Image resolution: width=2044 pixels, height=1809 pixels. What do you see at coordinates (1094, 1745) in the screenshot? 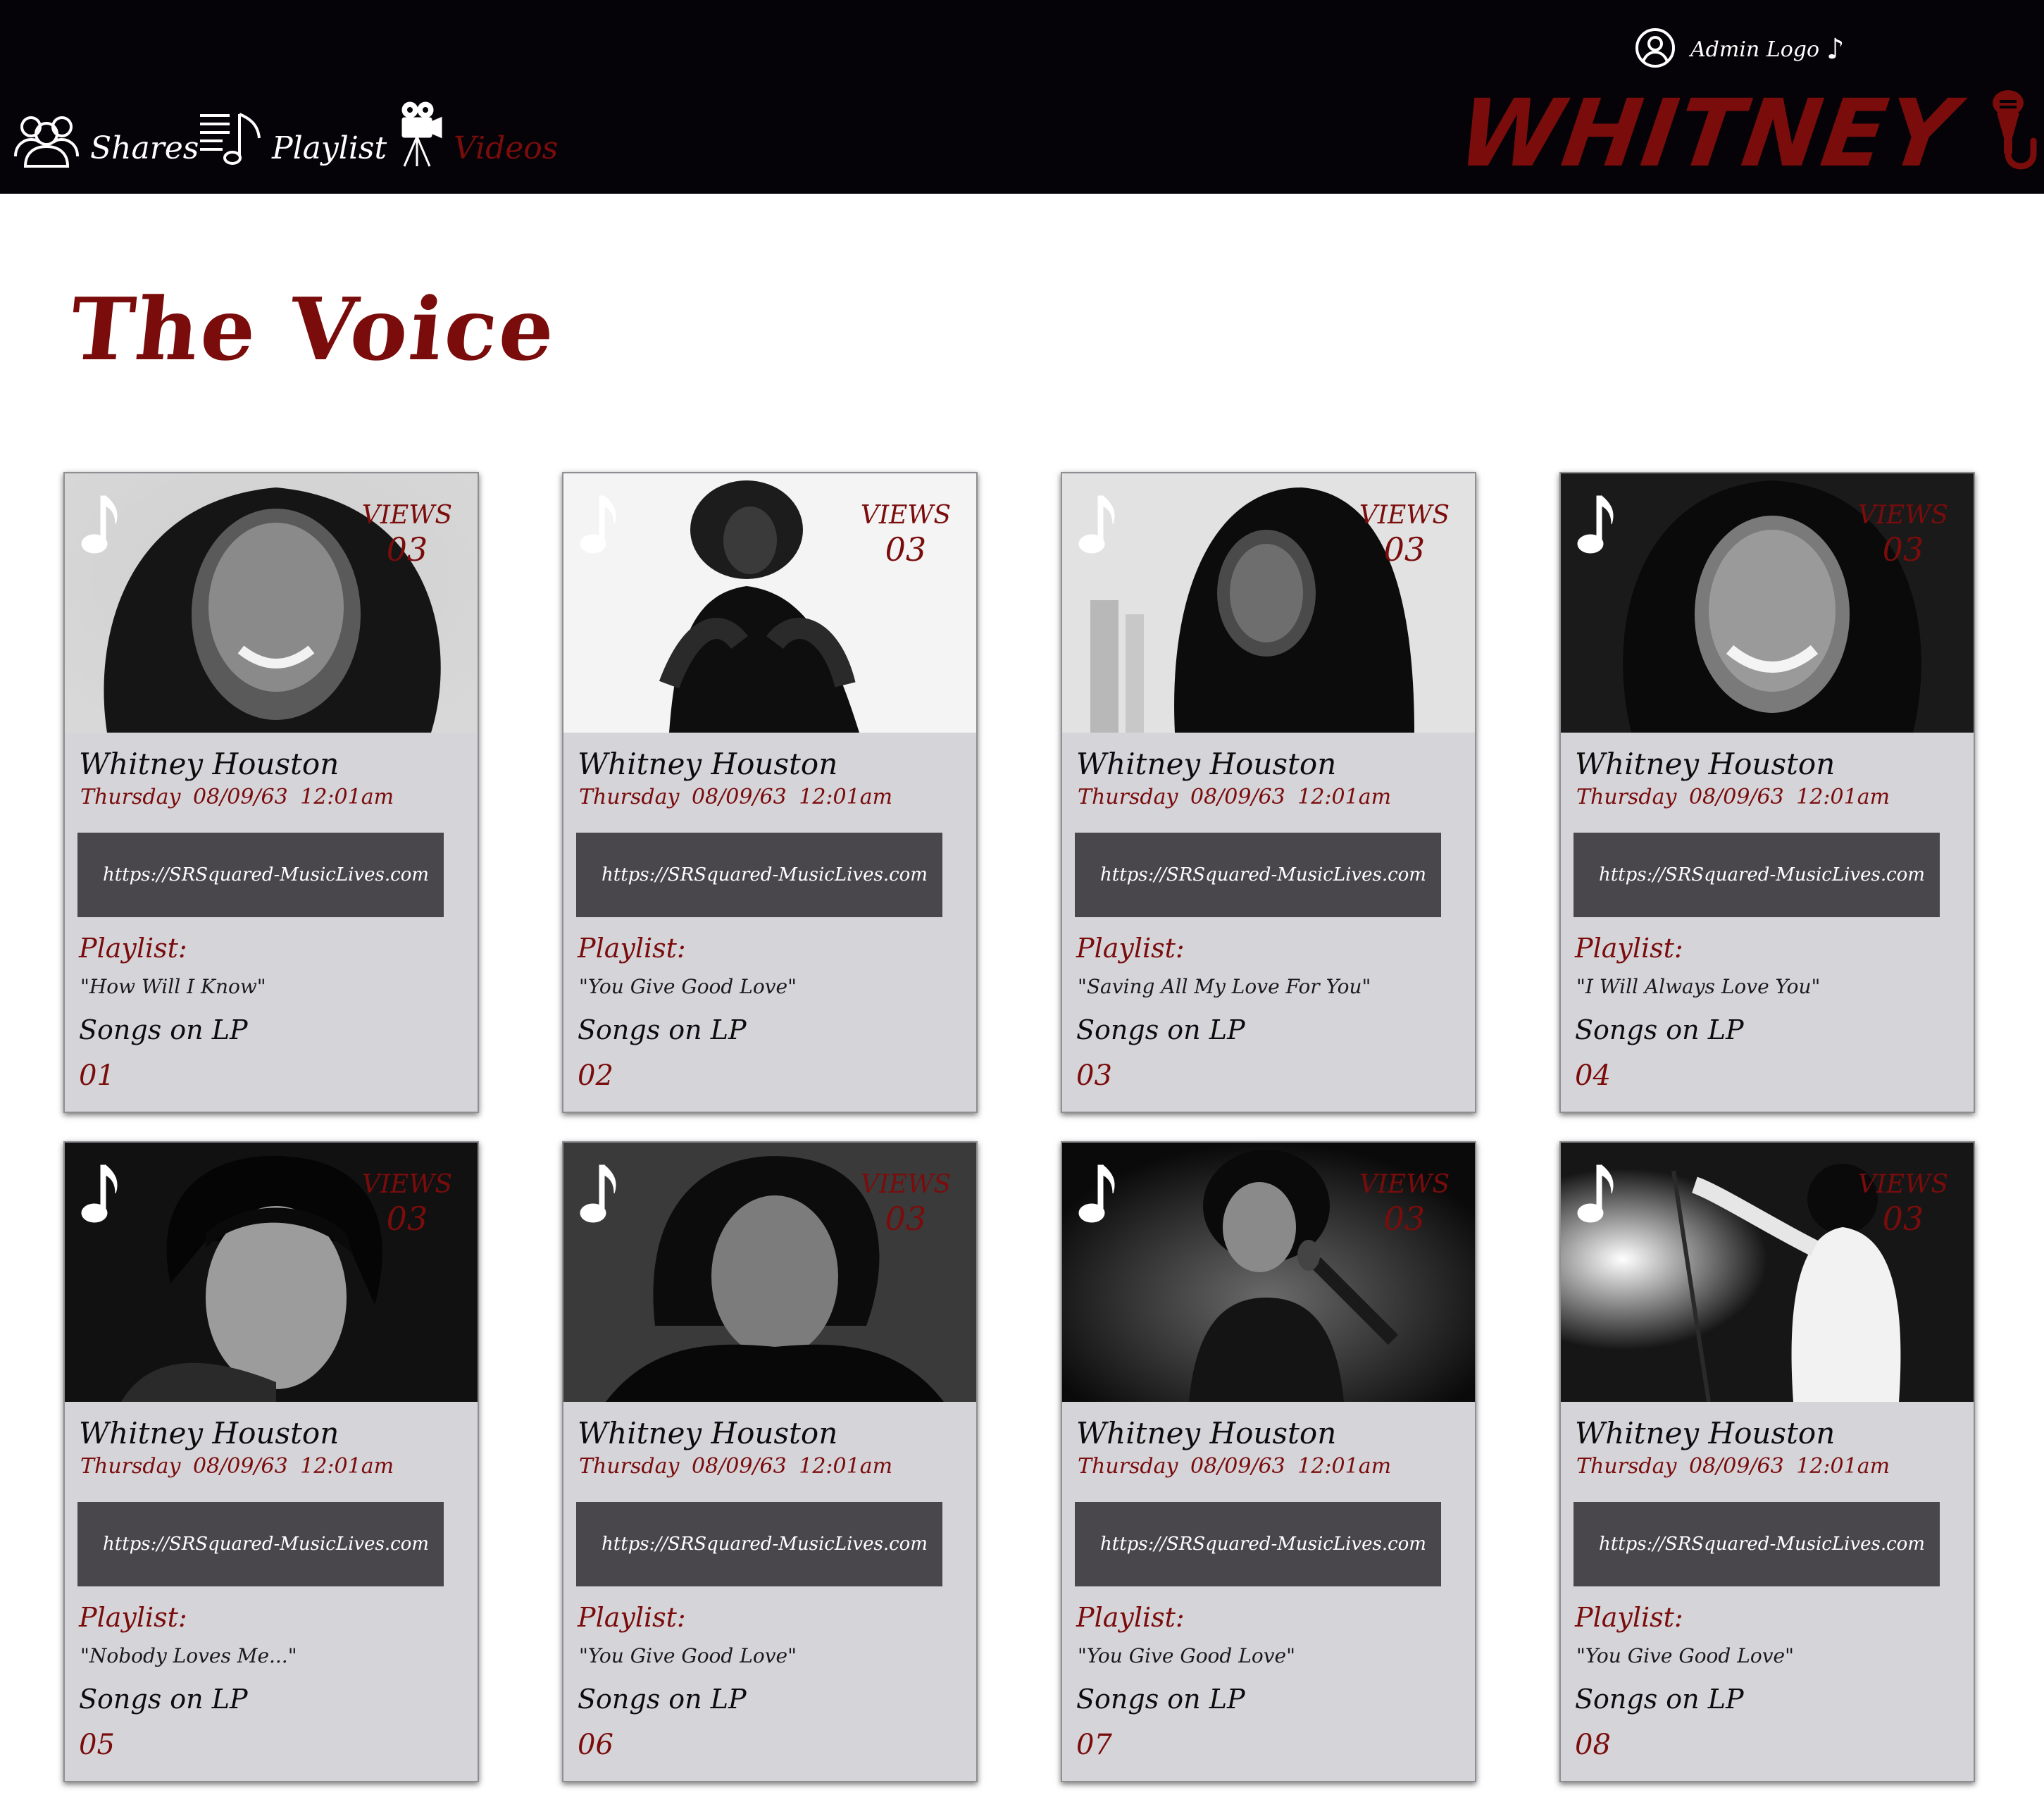
I see `song-number: 07` at bounding box center [1094, 1745].